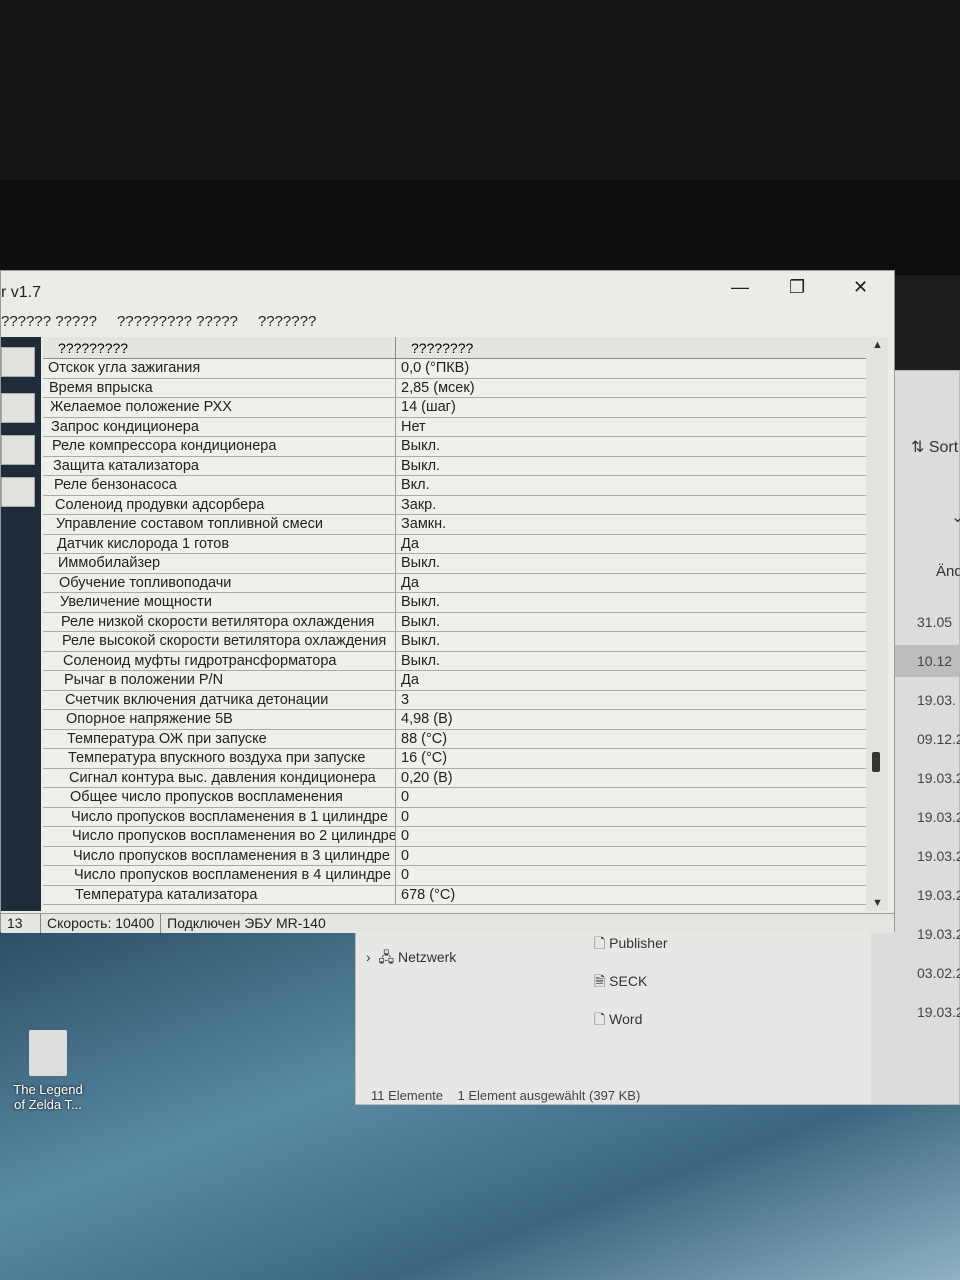 This screenshot has width=960, height=1280. Describe the element at coordinates (877, 903) in the screenshot. I see `scroll-down-arrow-icon: ▼` at that location.